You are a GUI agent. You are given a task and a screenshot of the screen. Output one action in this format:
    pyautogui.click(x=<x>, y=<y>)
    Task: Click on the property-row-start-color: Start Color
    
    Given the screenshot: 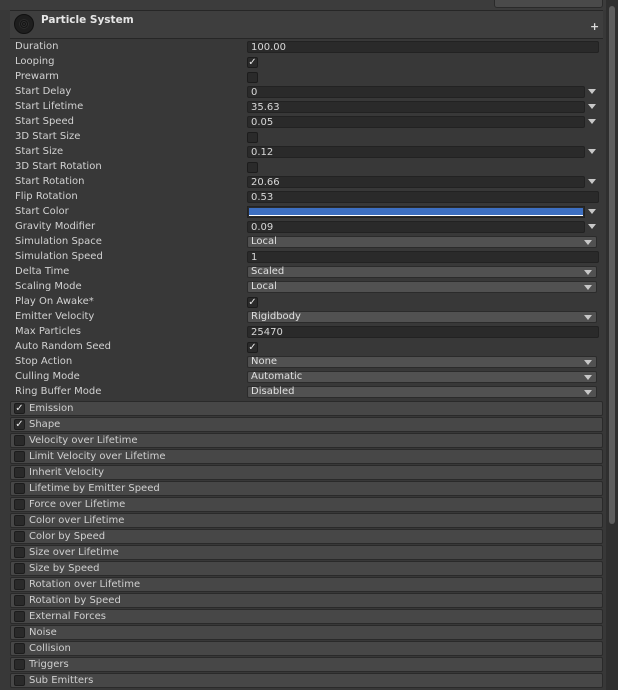 What is the action you would take?
    pyautogui.click(x=305, y=212)
    